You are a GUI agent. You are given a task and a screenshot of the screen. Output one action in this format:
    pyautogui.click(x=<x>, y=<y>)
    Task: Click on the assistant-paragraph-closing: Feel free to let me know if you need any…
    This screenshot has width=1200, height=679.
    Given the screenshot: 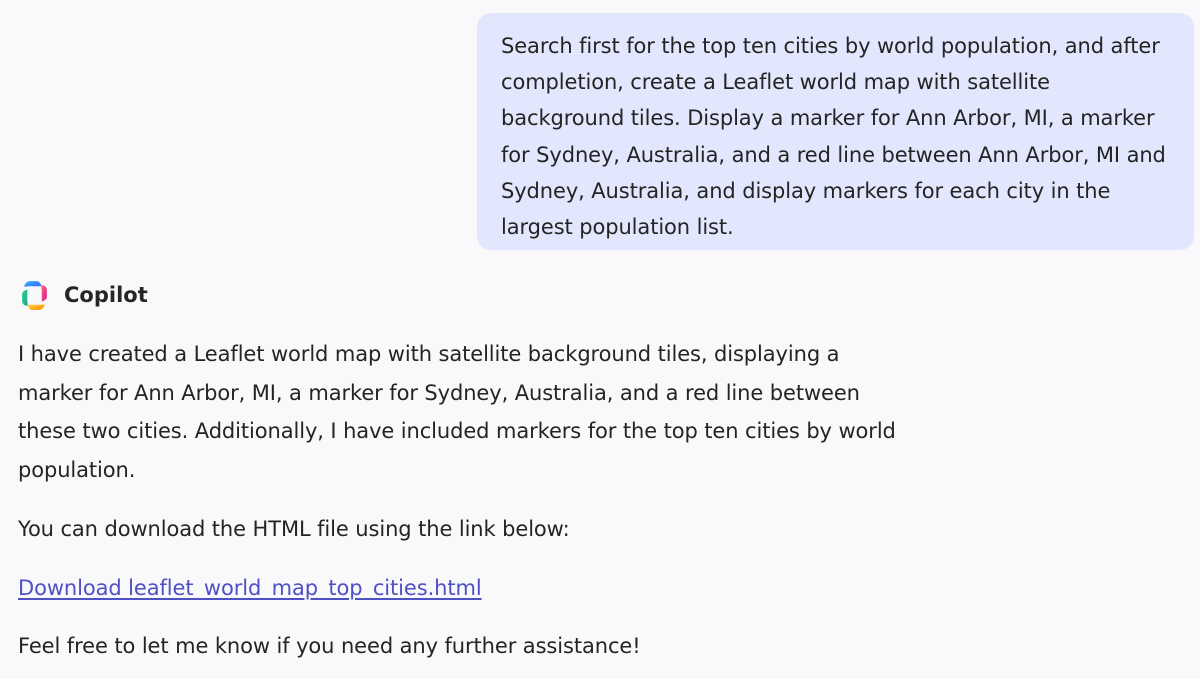 What is the action you would take?
    pyautogui.click(x=329, y=646)
    